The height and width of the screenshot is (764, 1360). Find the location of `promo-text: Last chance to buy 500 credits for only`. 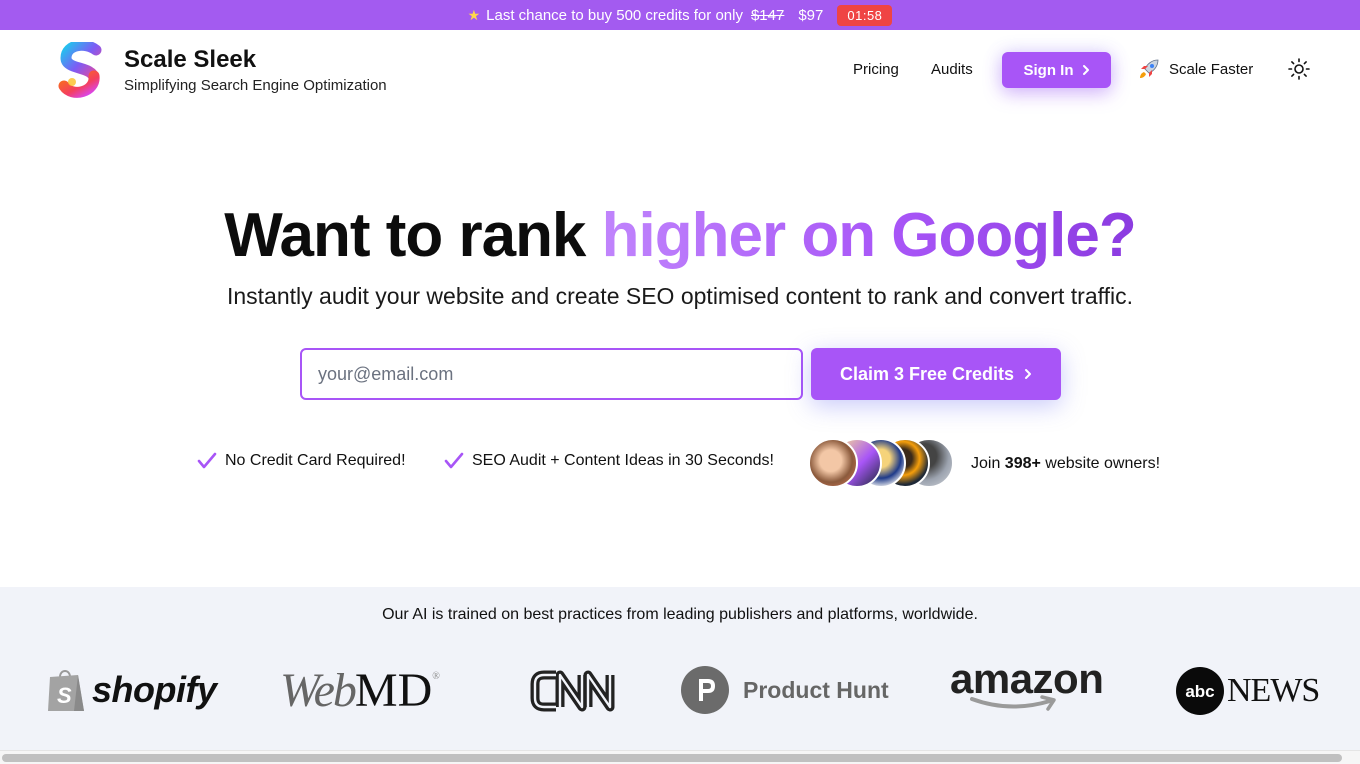

promo-text: Last chance to buy 500 credits for only is located at coordinates (614, 15).